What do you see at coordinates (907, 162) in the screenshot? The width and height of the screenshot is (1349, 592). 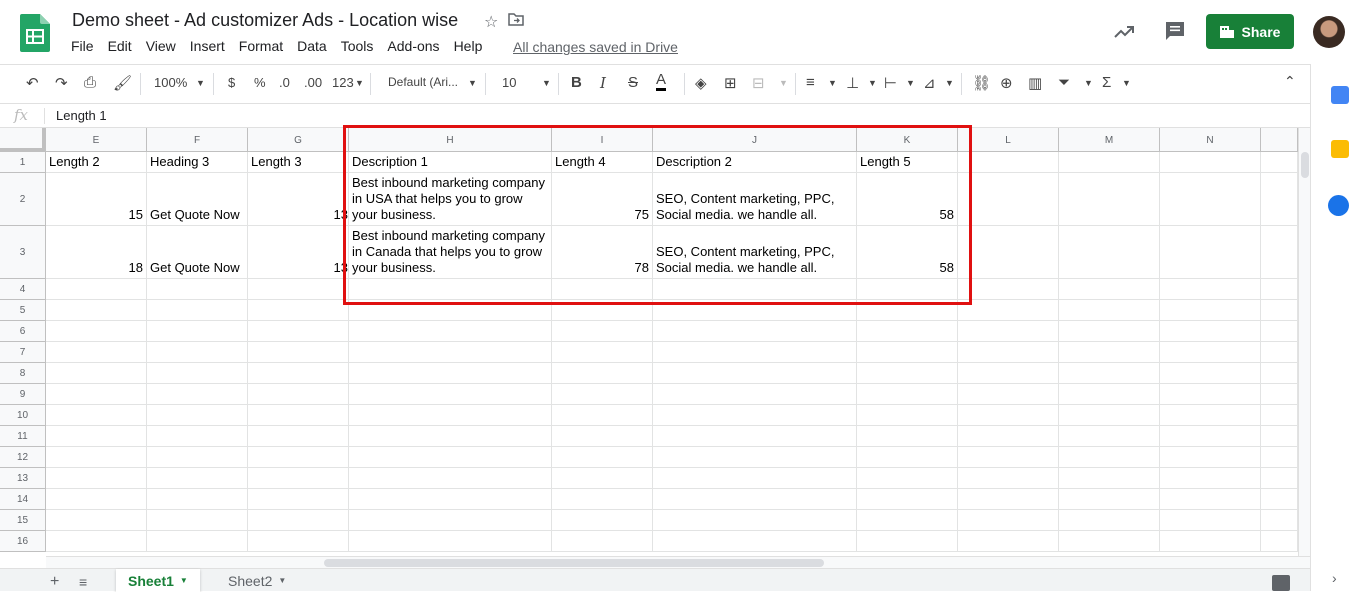 I see `cell-k1: Length 5` at bounding box center [907, 162].